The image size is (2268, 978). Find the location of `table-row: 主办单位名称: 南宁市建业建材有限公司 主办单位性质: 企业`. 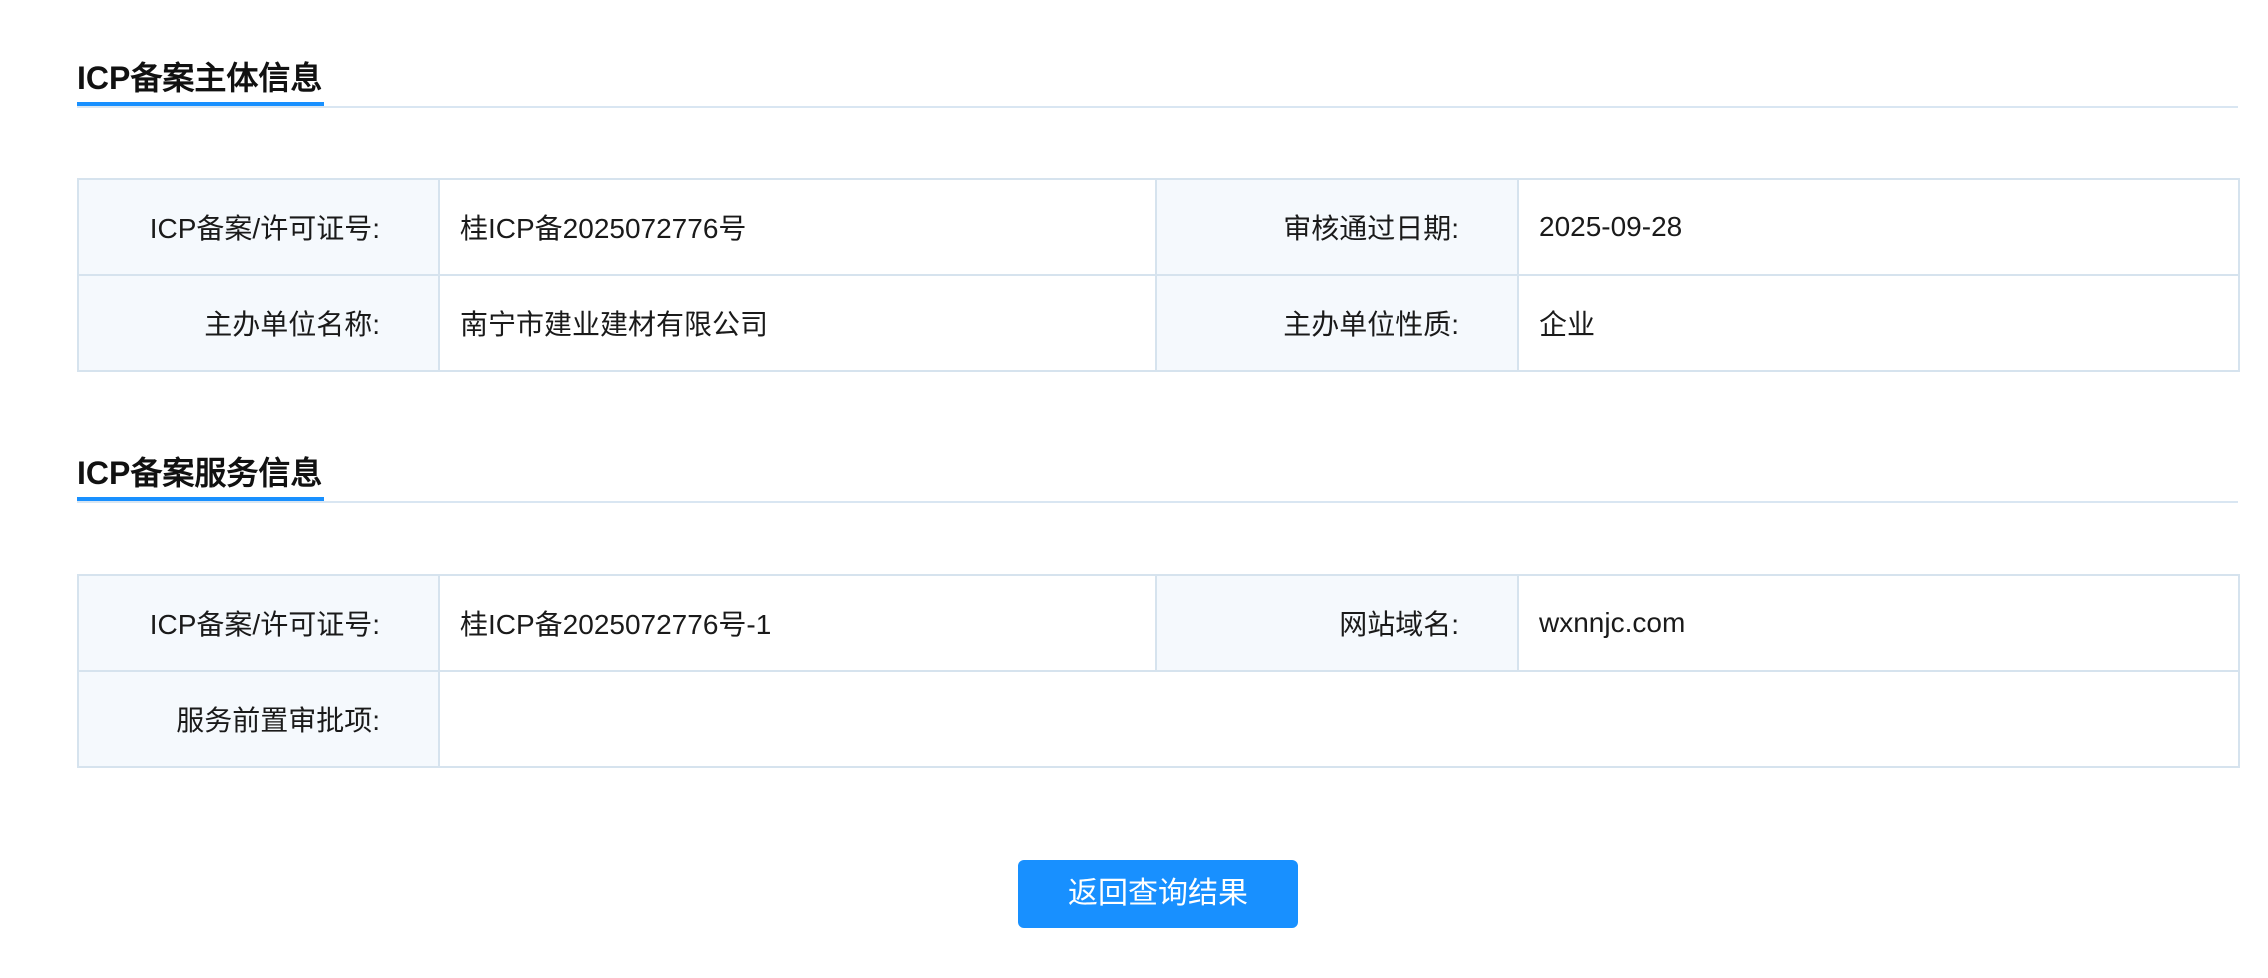

table-row: 主办单位名称: 南宁市建业建材有限公司 主办单位性质: 企业 is located at coordinates (1158, 323).